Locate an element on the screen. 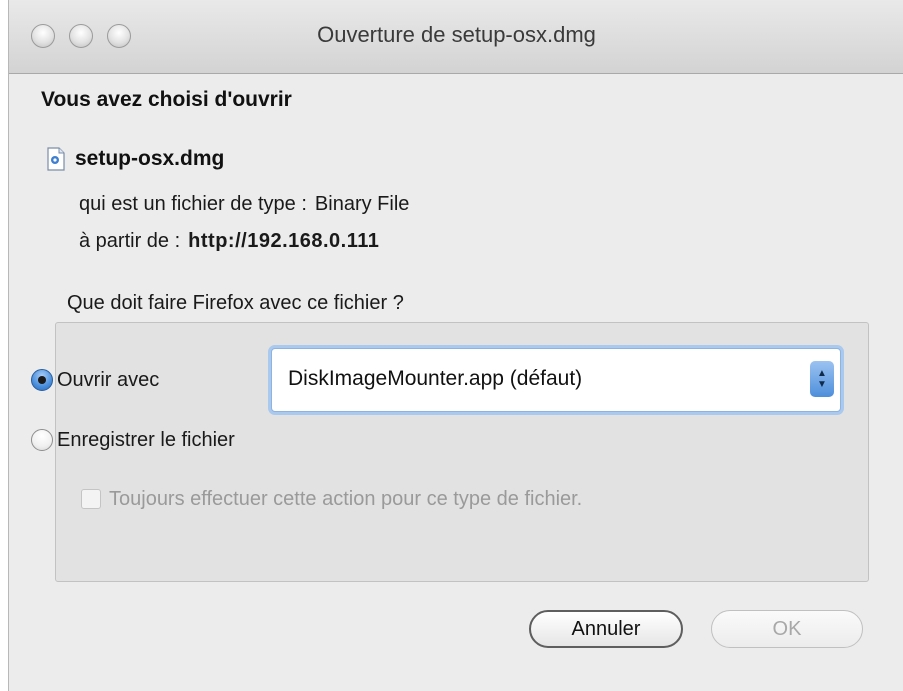  cancel-button: Annuler is located at coordinates (606, 629).